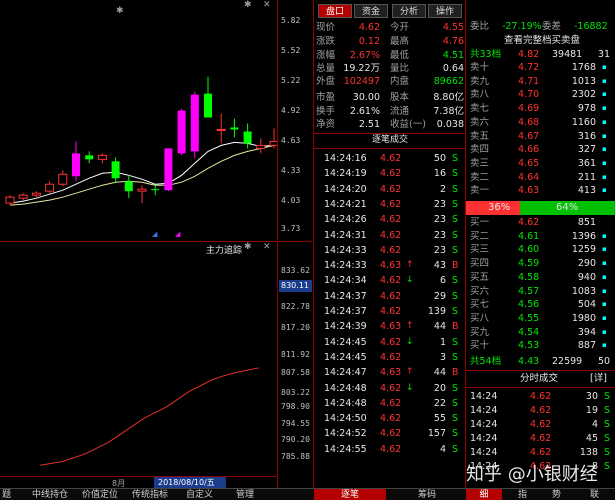 This screenshot has height=500, width=615. I want to click on order-level: 卖三 4.65 361 ▪, so click(540, 164).